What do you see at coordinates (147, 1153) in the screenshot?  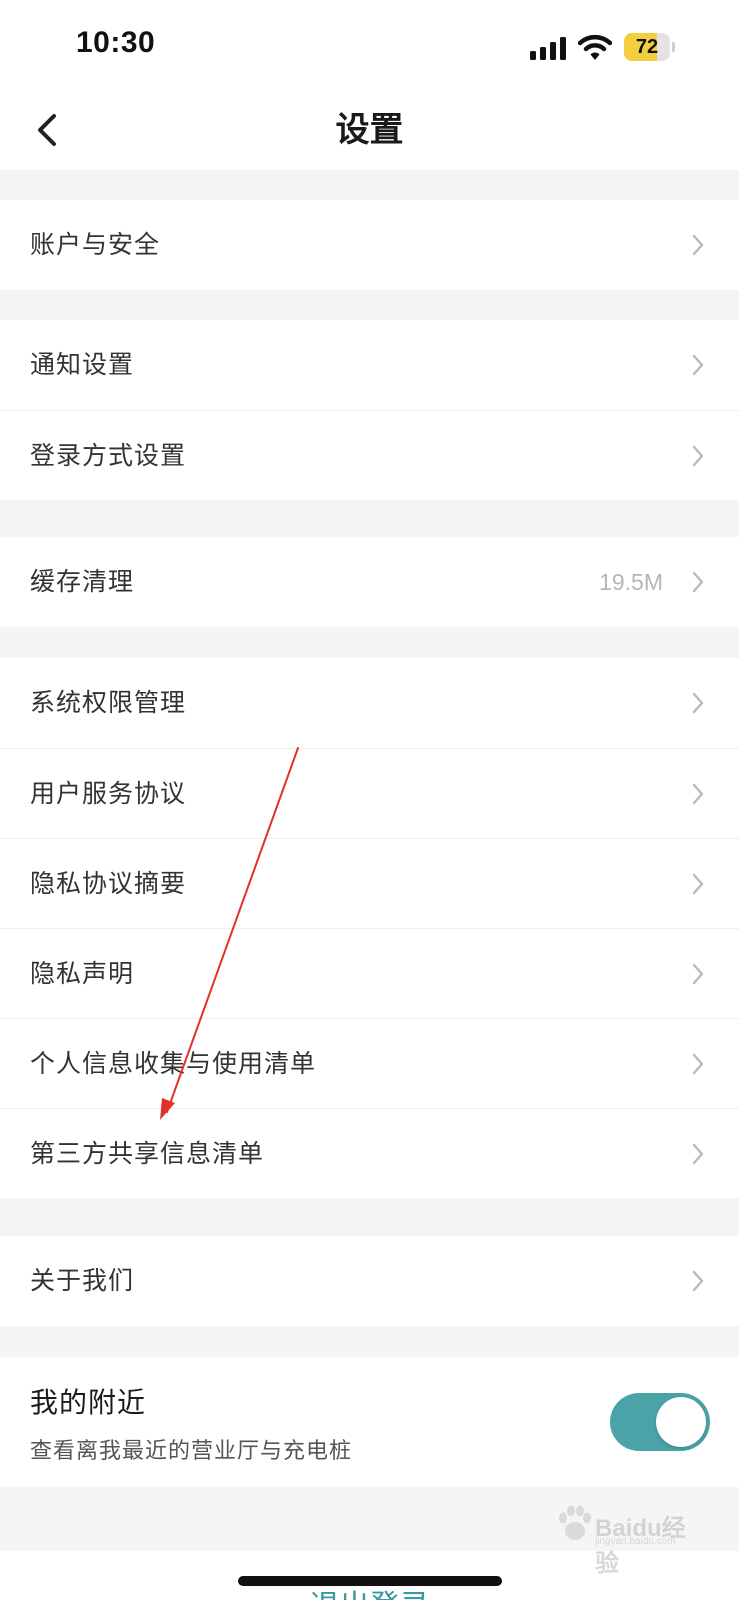 I see `row-label: 第三方共享信息清单` at bounding box center [147, 1153].